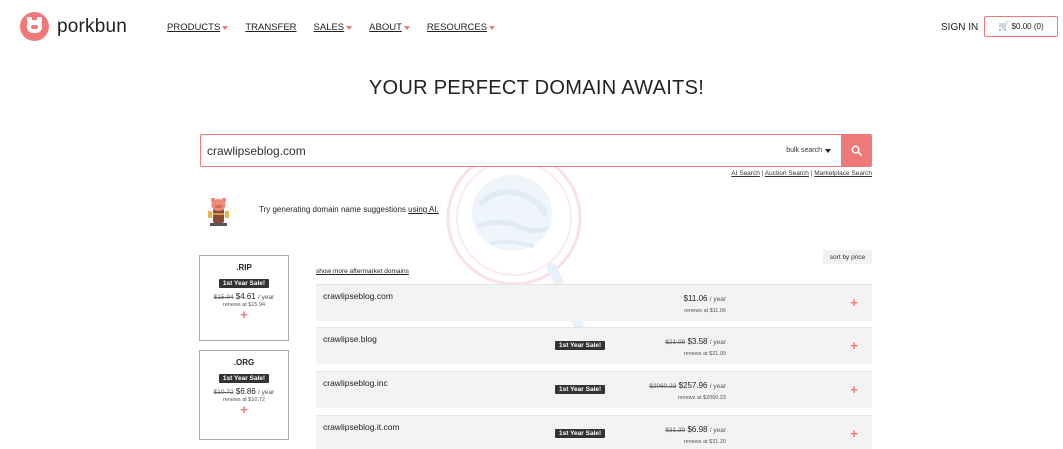 The image size is (1063, 449). I want to click on marketplace-search-link: Marketplace Search, so click(843, 173).